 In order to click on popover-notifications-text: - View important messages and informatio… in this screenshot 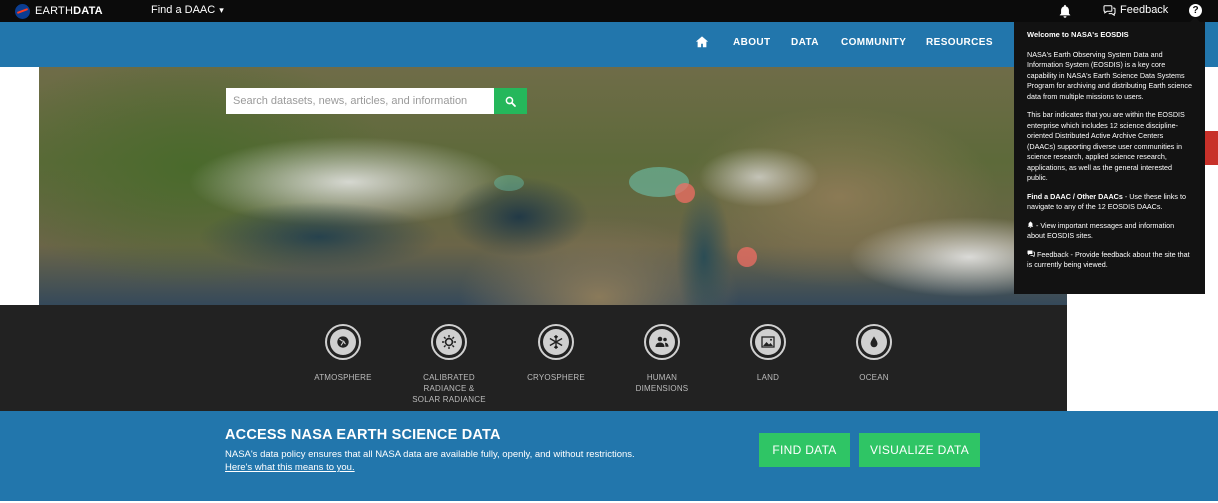, I will do `click(1101, 230)`.